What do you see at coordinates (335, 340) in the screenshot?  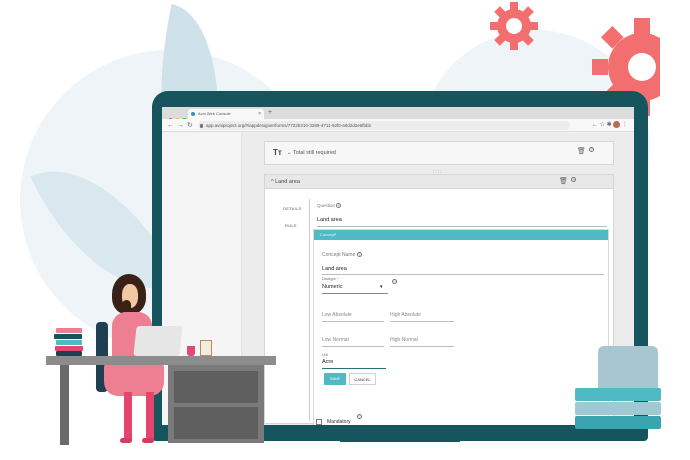 I see `low-normal-input: Low Normal` at bounding box center [335, 340].